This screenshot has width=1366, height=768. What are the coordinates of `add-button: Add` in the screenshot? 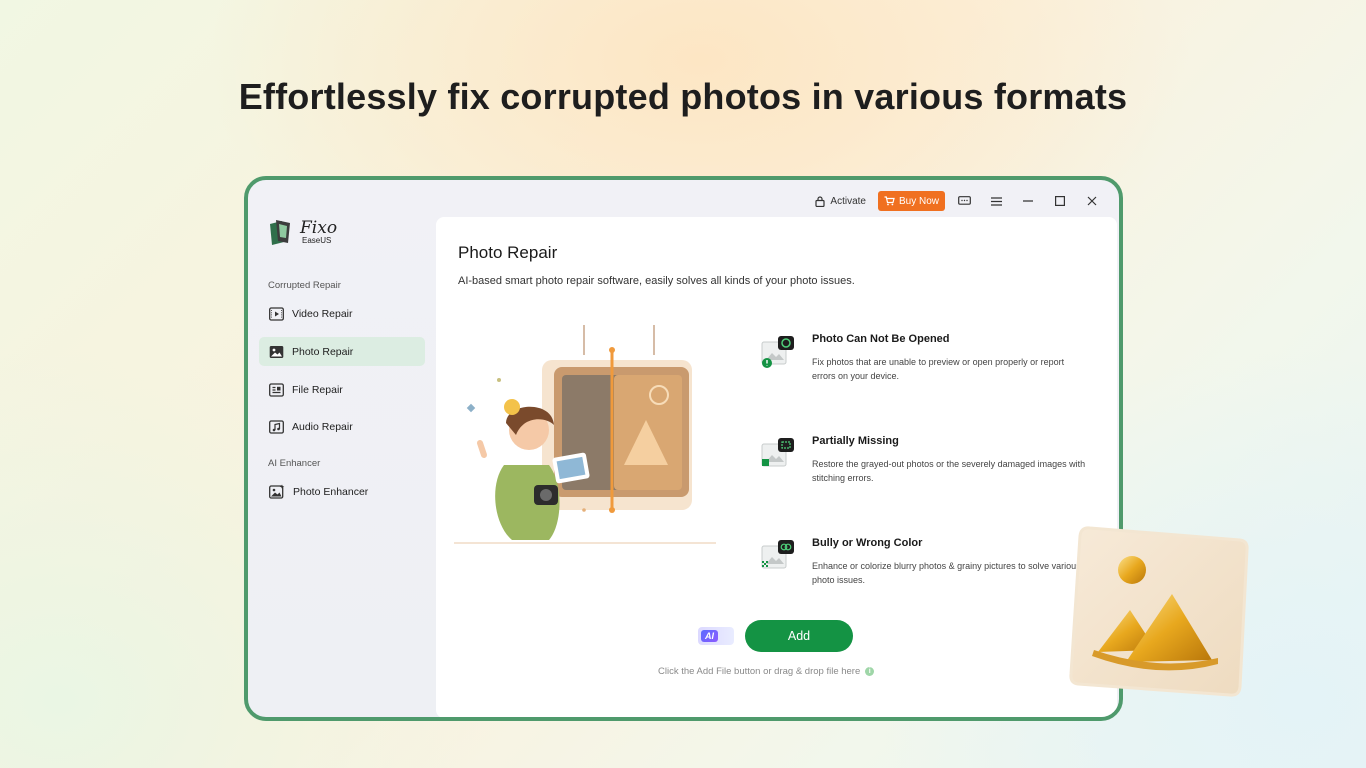 It's located at (799, 636).